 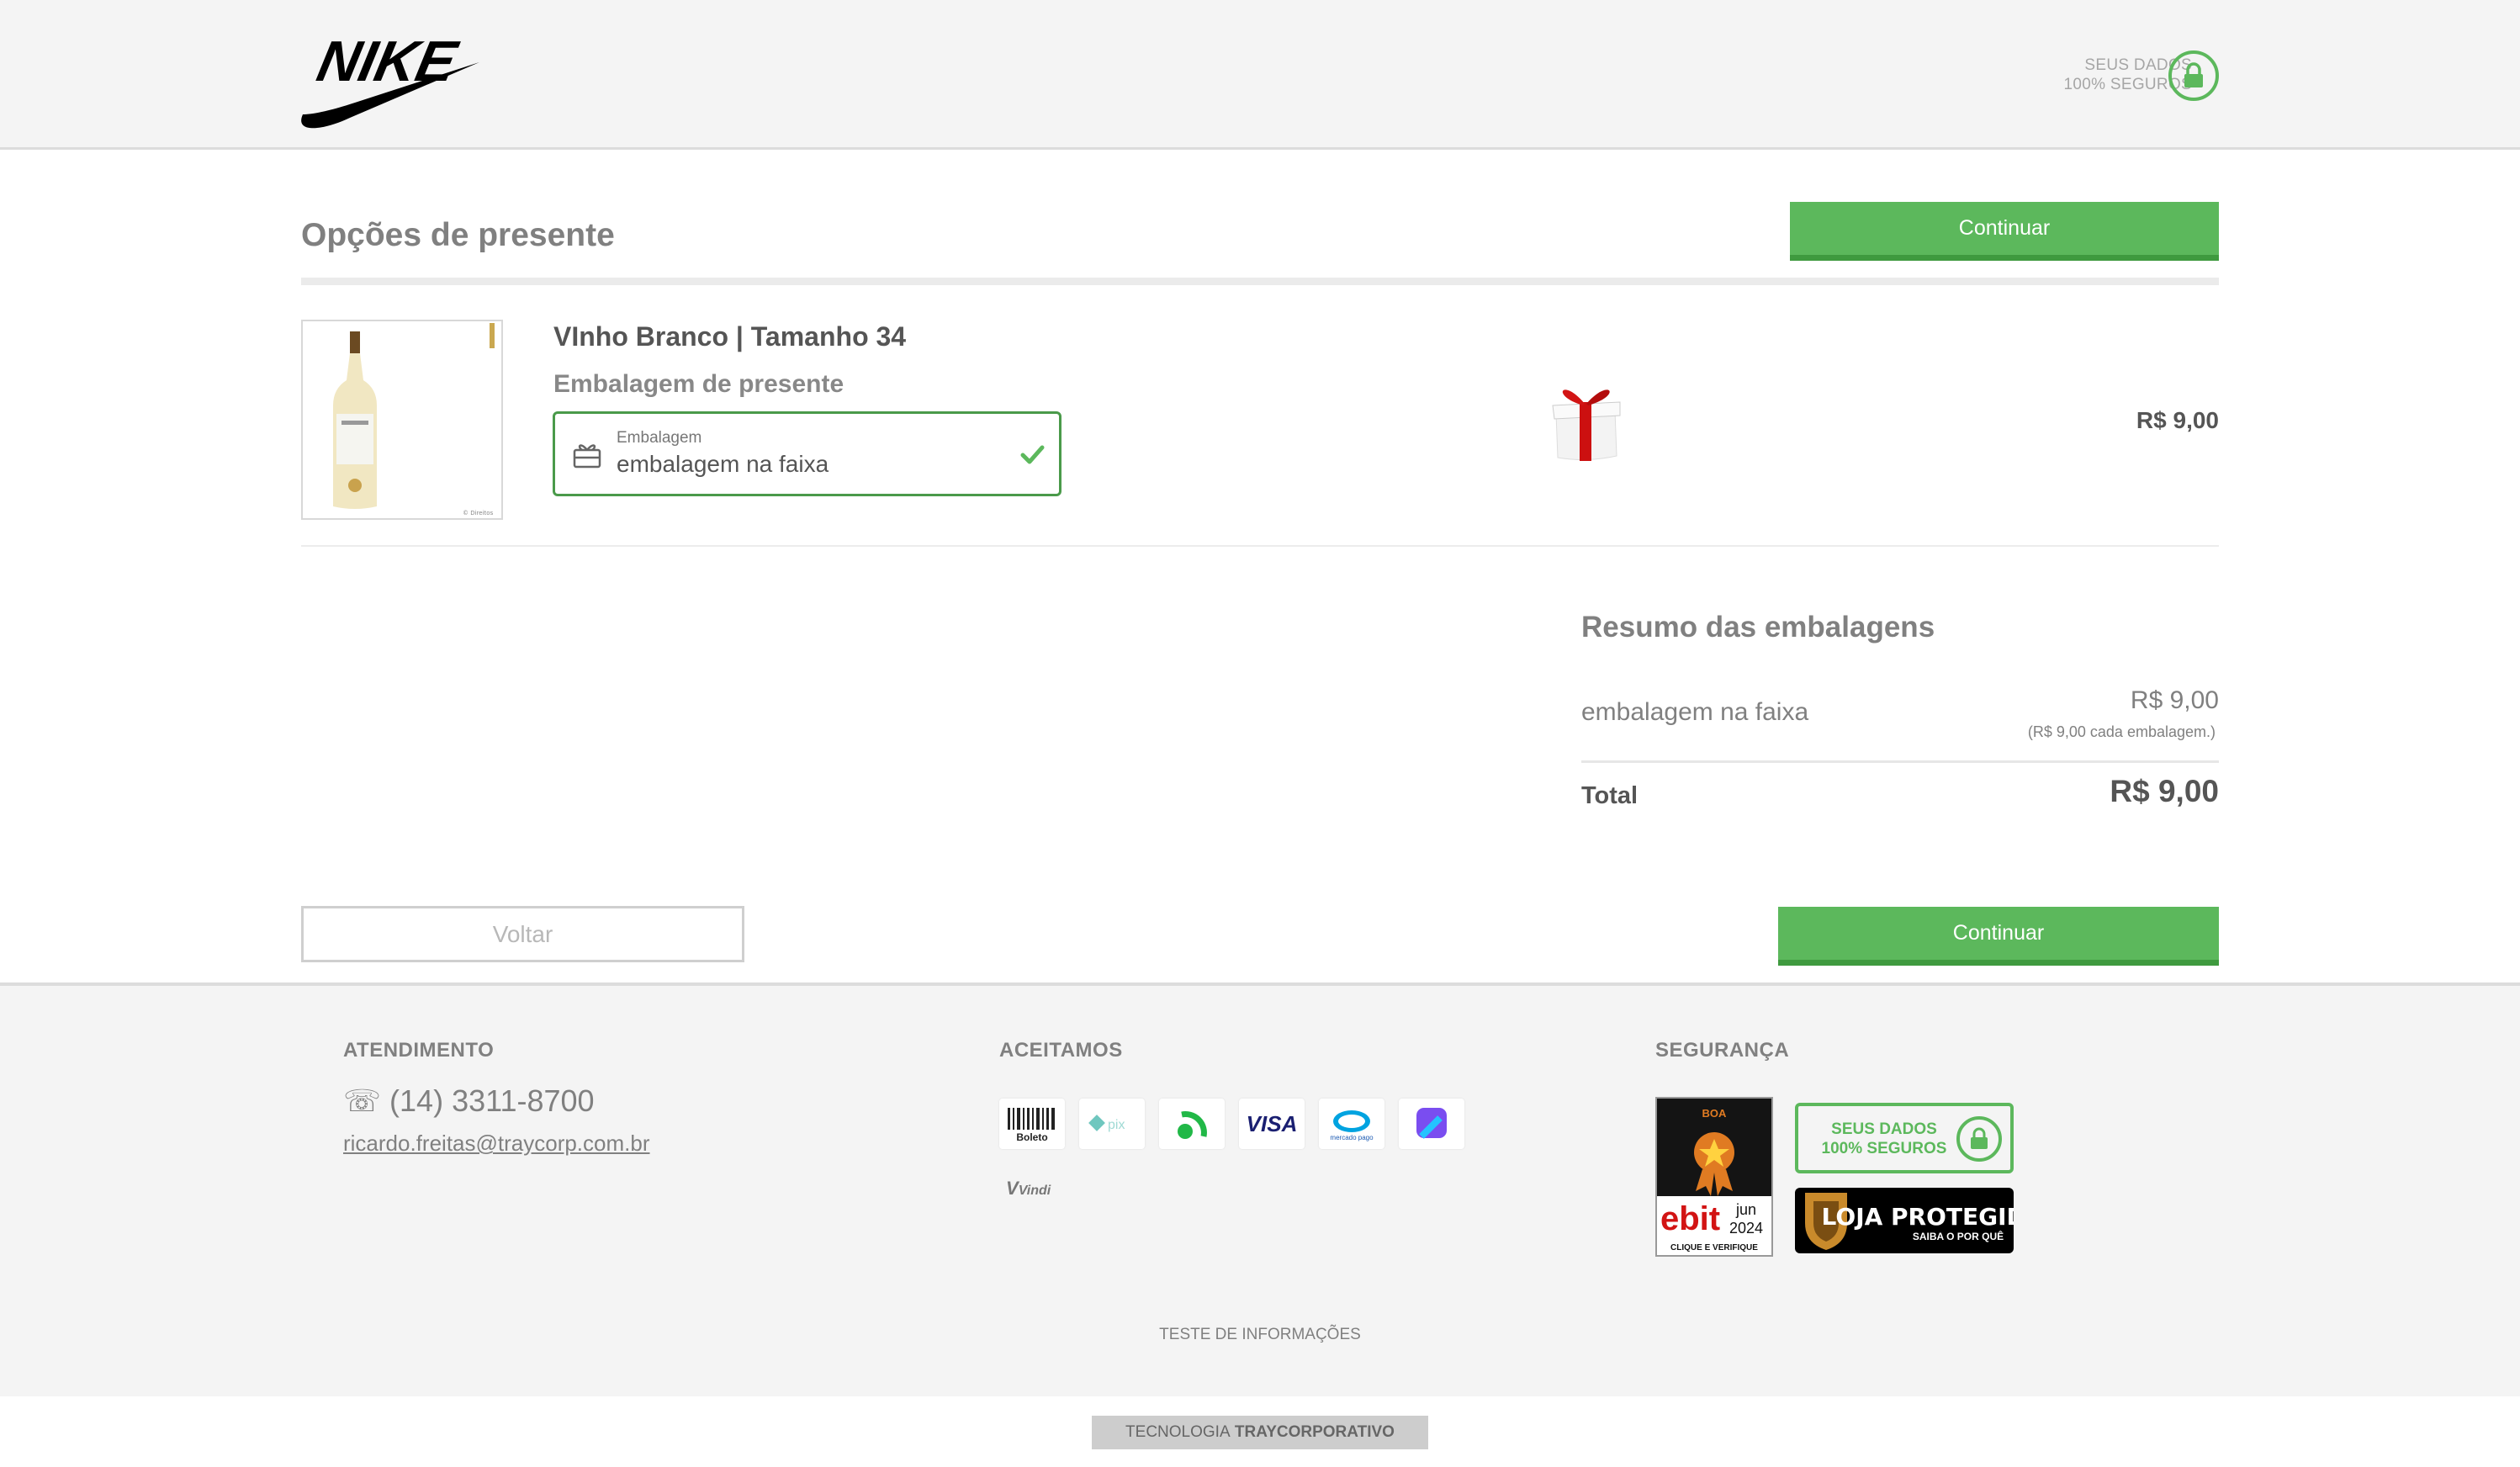 I want to click on visa-label: VISA, so click(x=1272, y=1123).